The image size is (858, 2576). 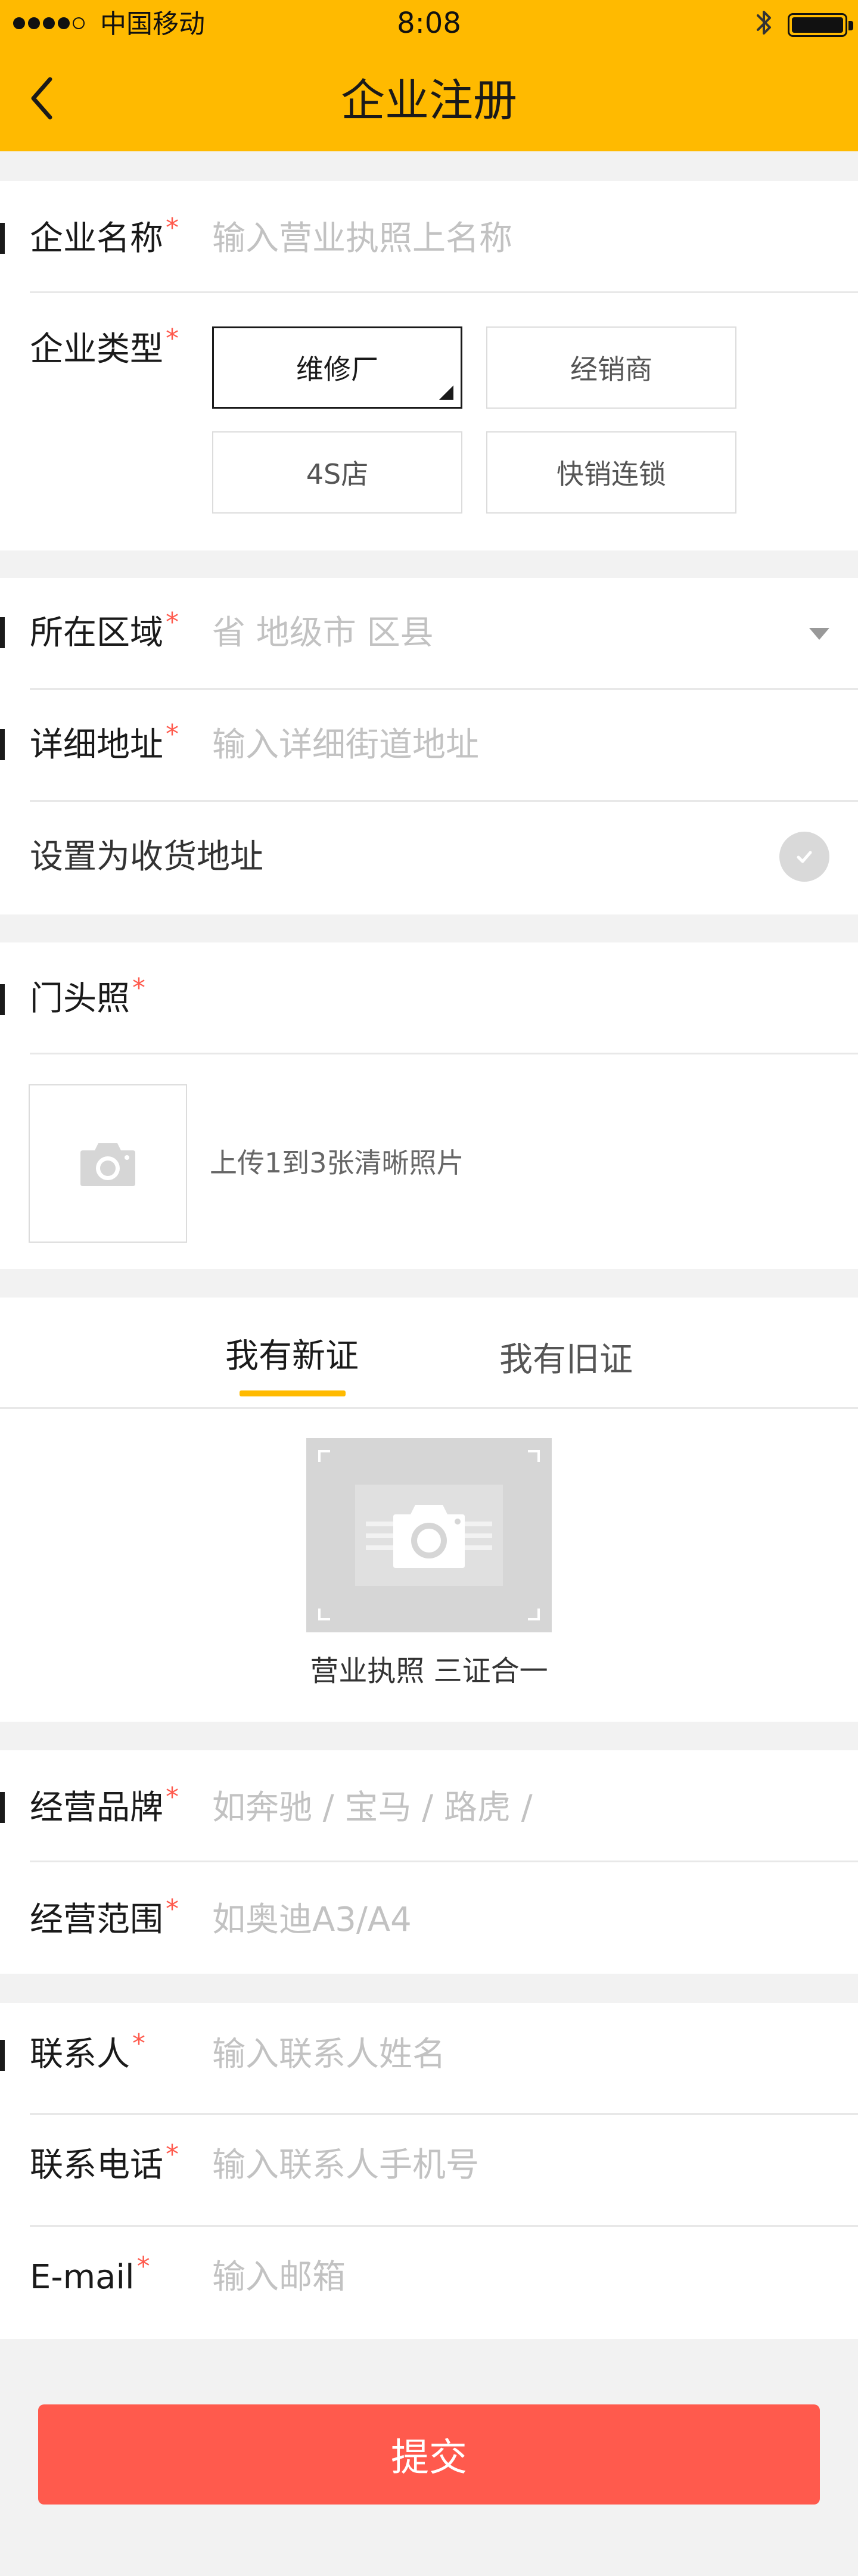 I want to click on set-shipping-label: 设置为收货地址, so click(x=146, y=857).